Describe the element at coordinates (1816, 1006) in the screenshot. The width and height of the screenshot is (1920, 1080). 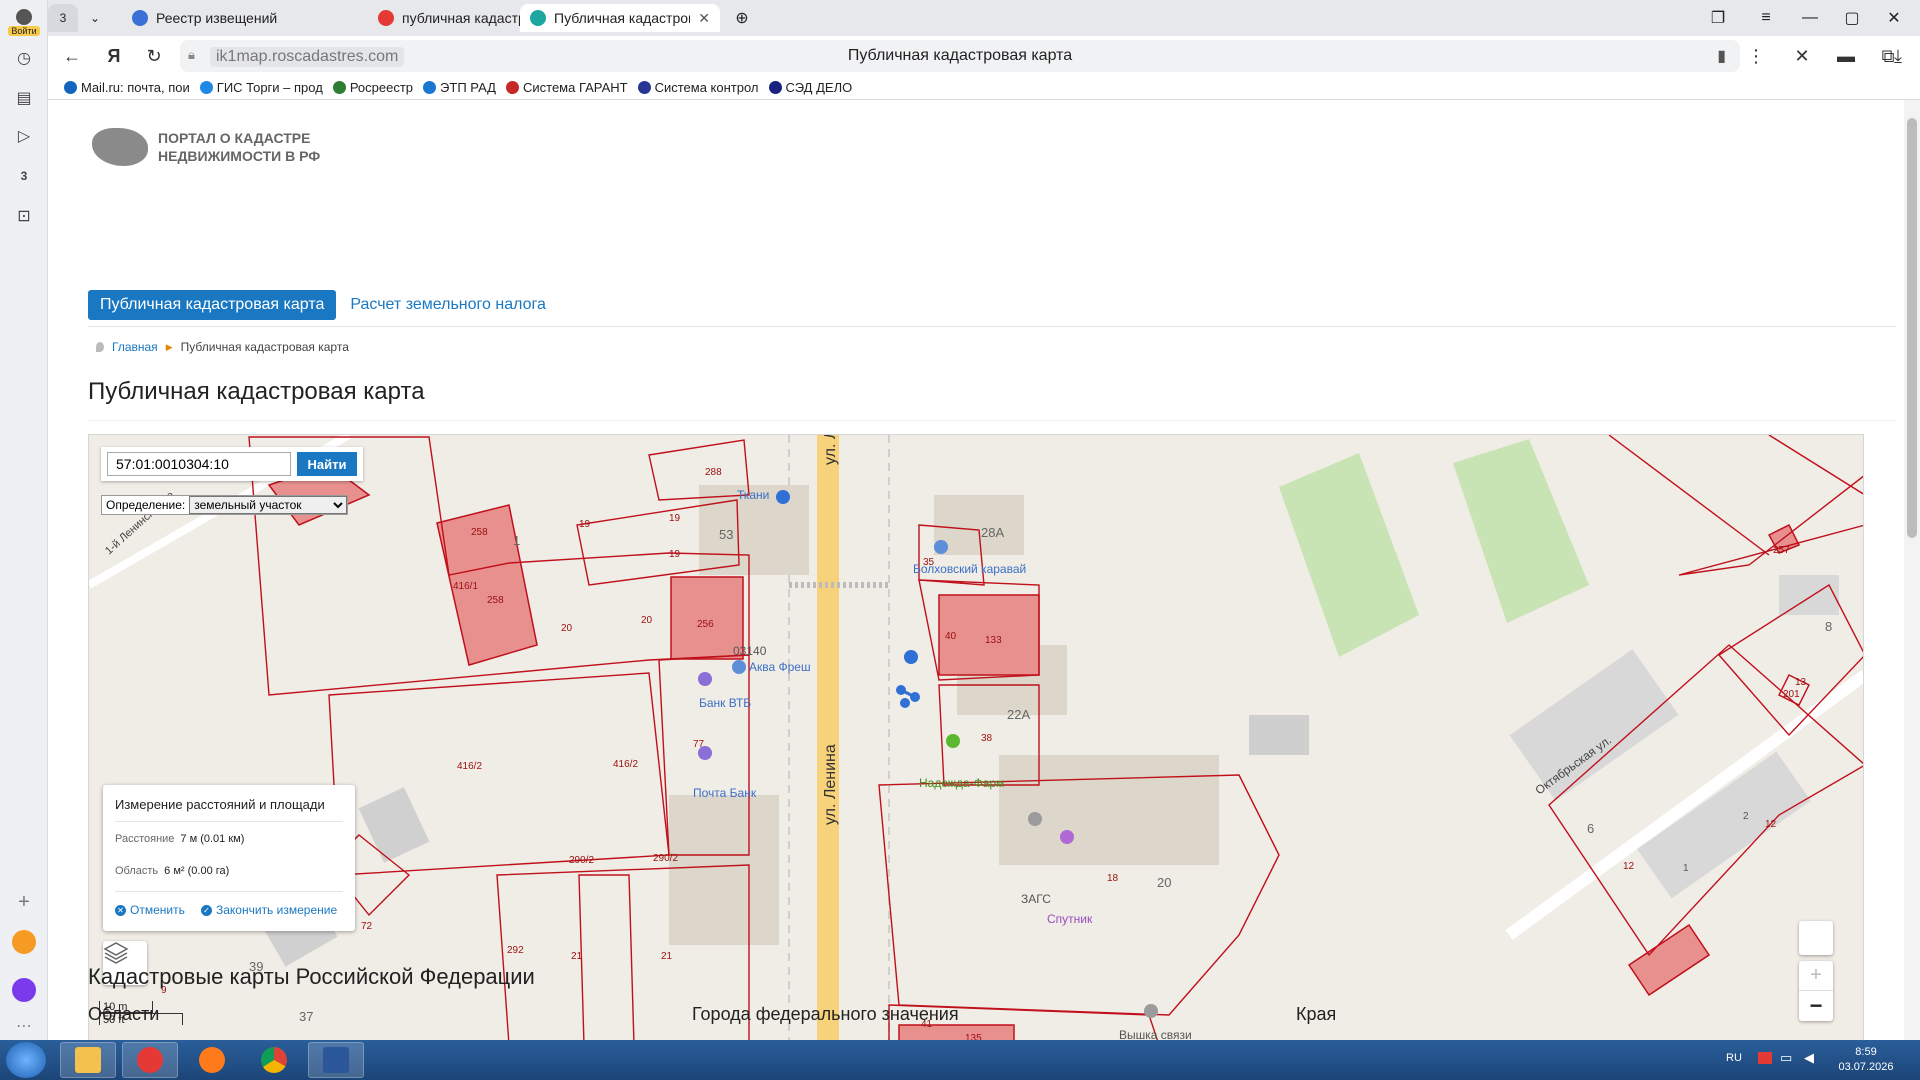
I see `zoom-out-button: −` at that location.